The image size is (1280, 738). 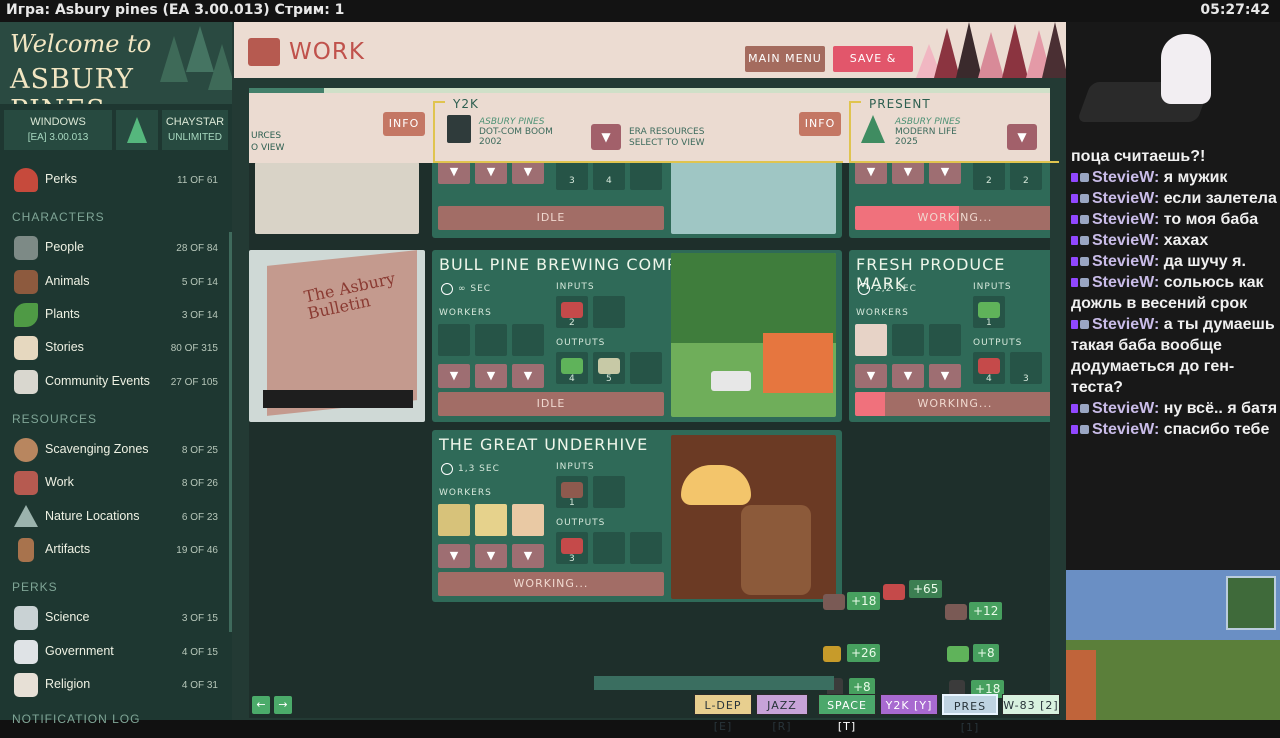 I want to click on era-shortcut-present: PRES [1], so click(x=970, y=714).